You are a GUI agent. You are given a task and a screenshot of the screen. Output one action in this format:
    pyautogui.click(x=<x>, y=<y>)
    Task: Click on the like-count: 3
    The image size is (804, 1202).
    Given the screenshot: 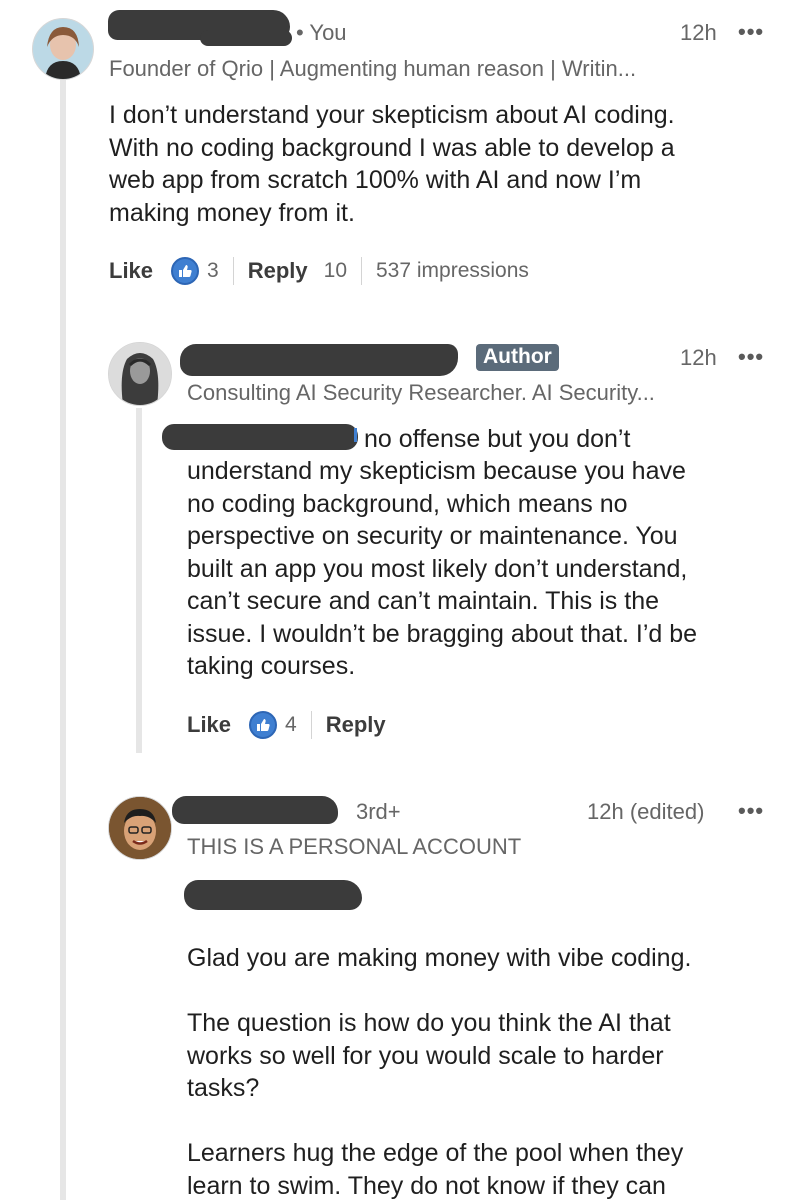 What is the action you would take?
    pyautogui.click(x=213, y=270)
    